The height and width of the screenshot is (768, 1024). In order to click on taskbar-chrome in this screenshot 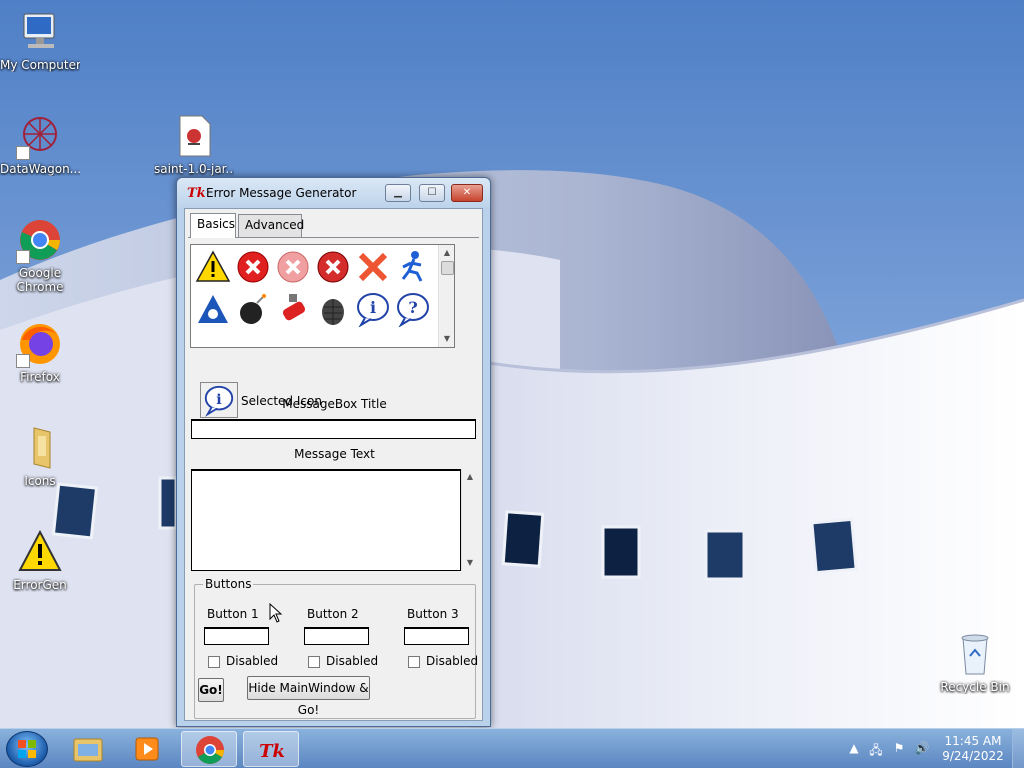, I will do `click(209, 749)`.